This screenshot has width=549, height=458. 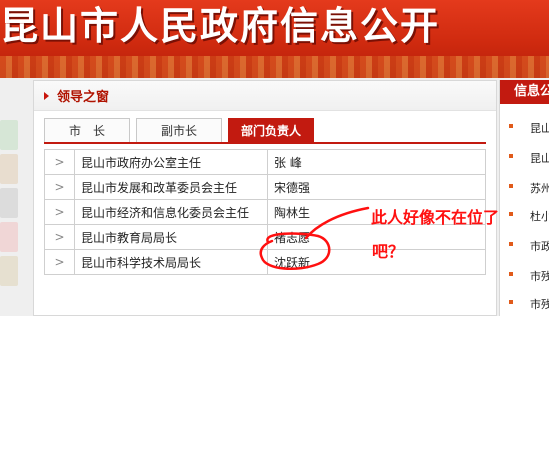 What do you see at coordinates (524, 198) in the screenshot?
I see `info-disclosure-panel: 信息公 昆山 昆山 苏州 杜小 市政 市残 市残` at bounding box center [524, 198].